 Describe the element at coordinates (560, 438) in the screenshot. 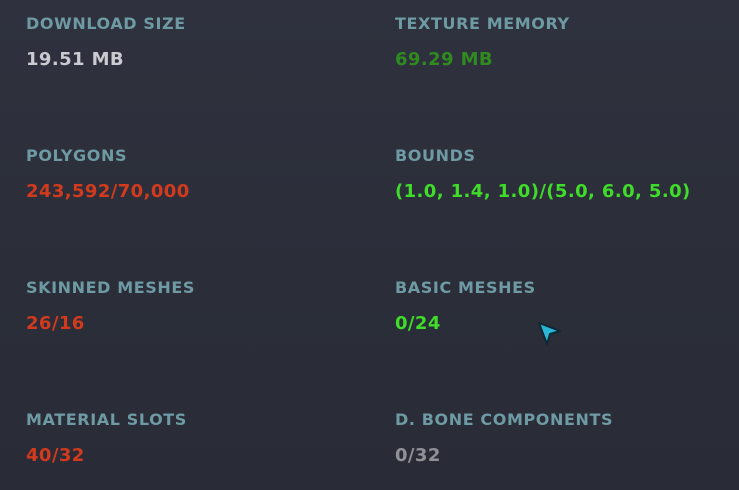

I see `stat-dynamic-bone-components: D. BONE COMPONENTS 0/32` at that location.